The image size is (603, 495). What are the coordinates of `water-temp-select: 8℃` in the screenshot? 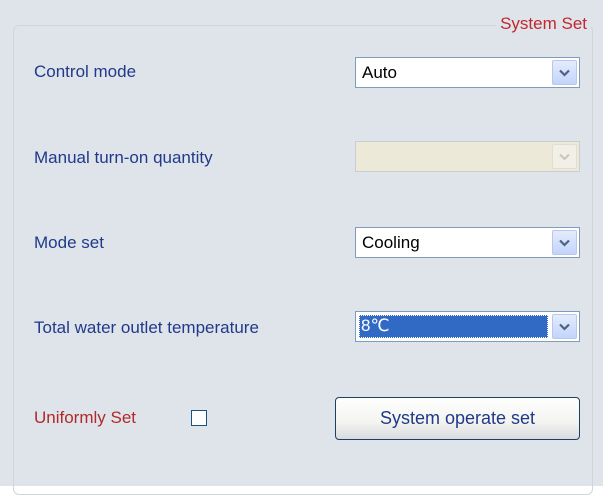 It's located at (467, 326).